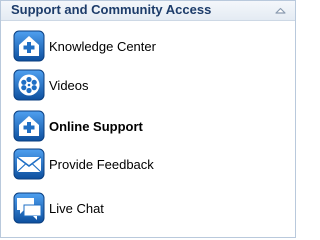 The height and width of the screenshot is (240, 320). I want to click on knowledge-center-label: Knowledge Center, so click(102, 46).